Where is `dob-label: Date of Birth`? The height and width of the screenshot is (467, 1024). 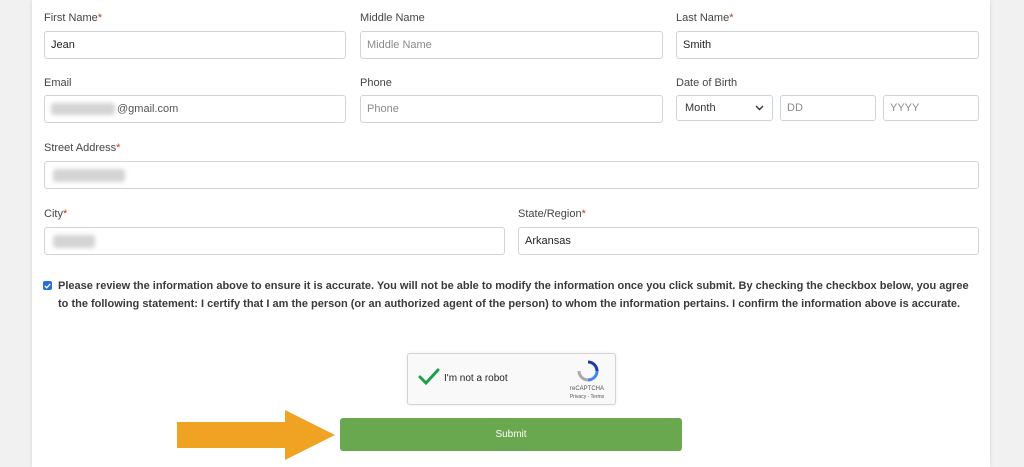
dob-label: Date of Birth is located at coordinates (707, 83).